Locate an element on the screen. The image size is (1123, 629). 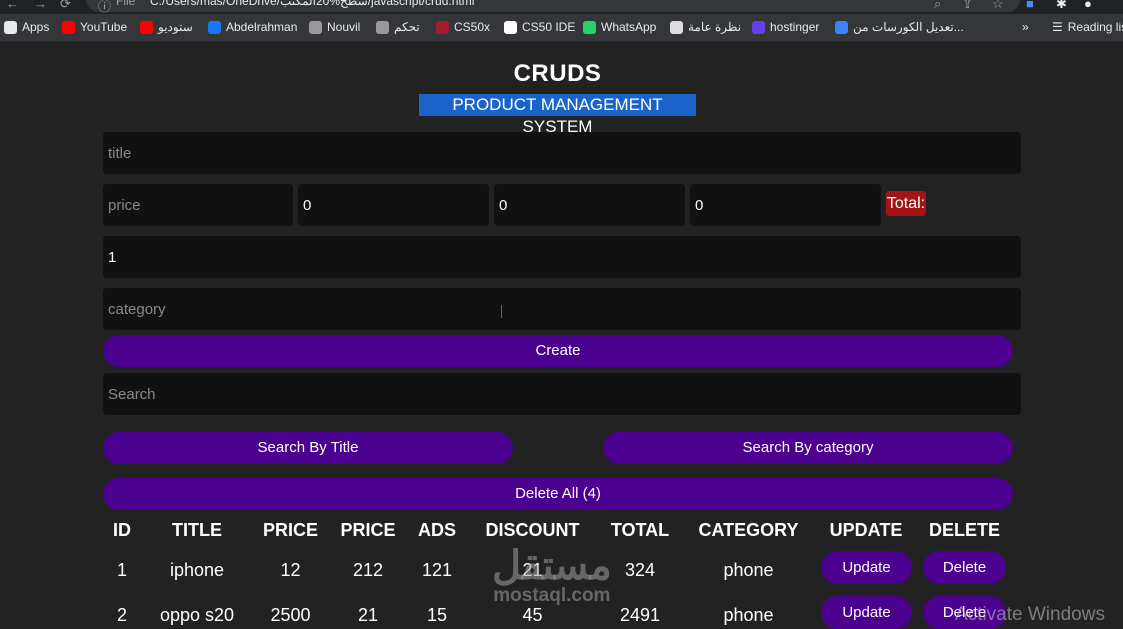
bookmark-item: CS50 IDE is located at coordinates (539, 27).